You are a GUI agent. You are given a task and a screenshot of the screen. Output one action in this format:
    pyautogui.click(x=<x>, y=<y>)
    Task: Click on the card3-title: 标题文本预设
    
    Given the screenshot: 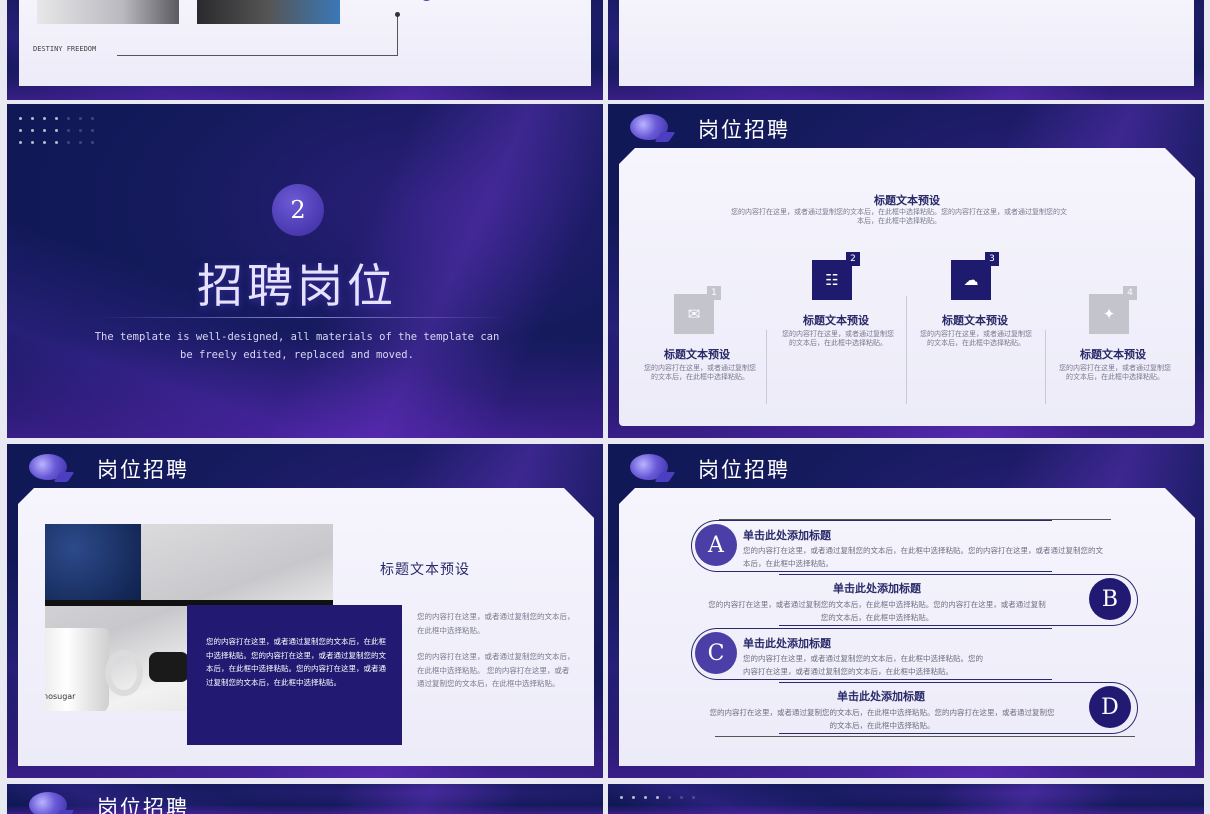 What is the action you would take?
    pyautogui.click(x=975, y=320)
    